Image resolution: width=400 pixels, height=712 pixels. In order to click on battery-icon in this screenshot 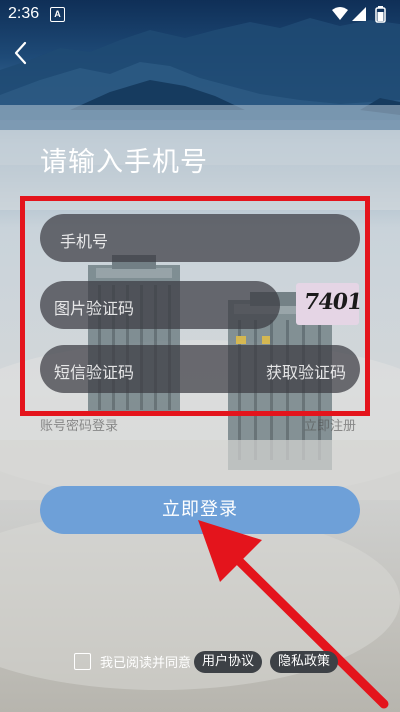, I will do `click(380, 14)`.